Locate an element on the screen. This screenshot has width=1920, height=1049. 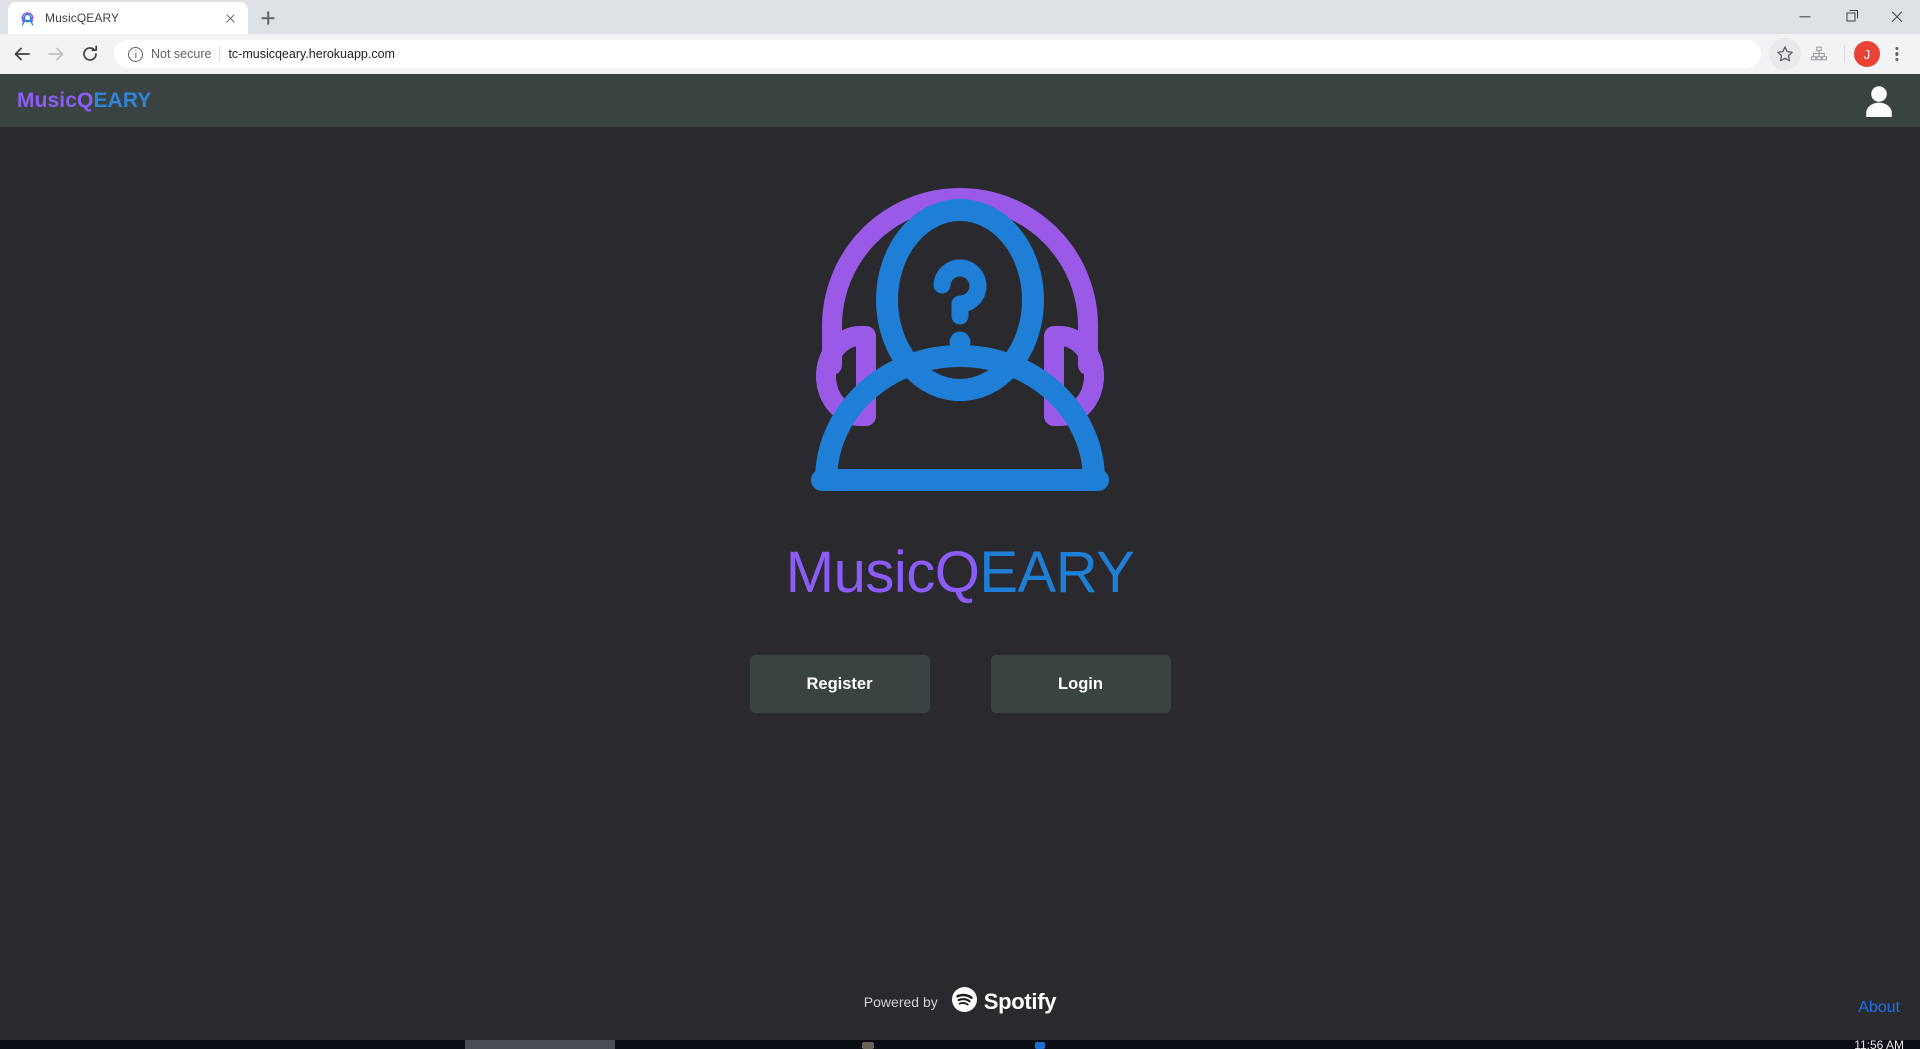
window-controls is located at coordinates (1851, 17).